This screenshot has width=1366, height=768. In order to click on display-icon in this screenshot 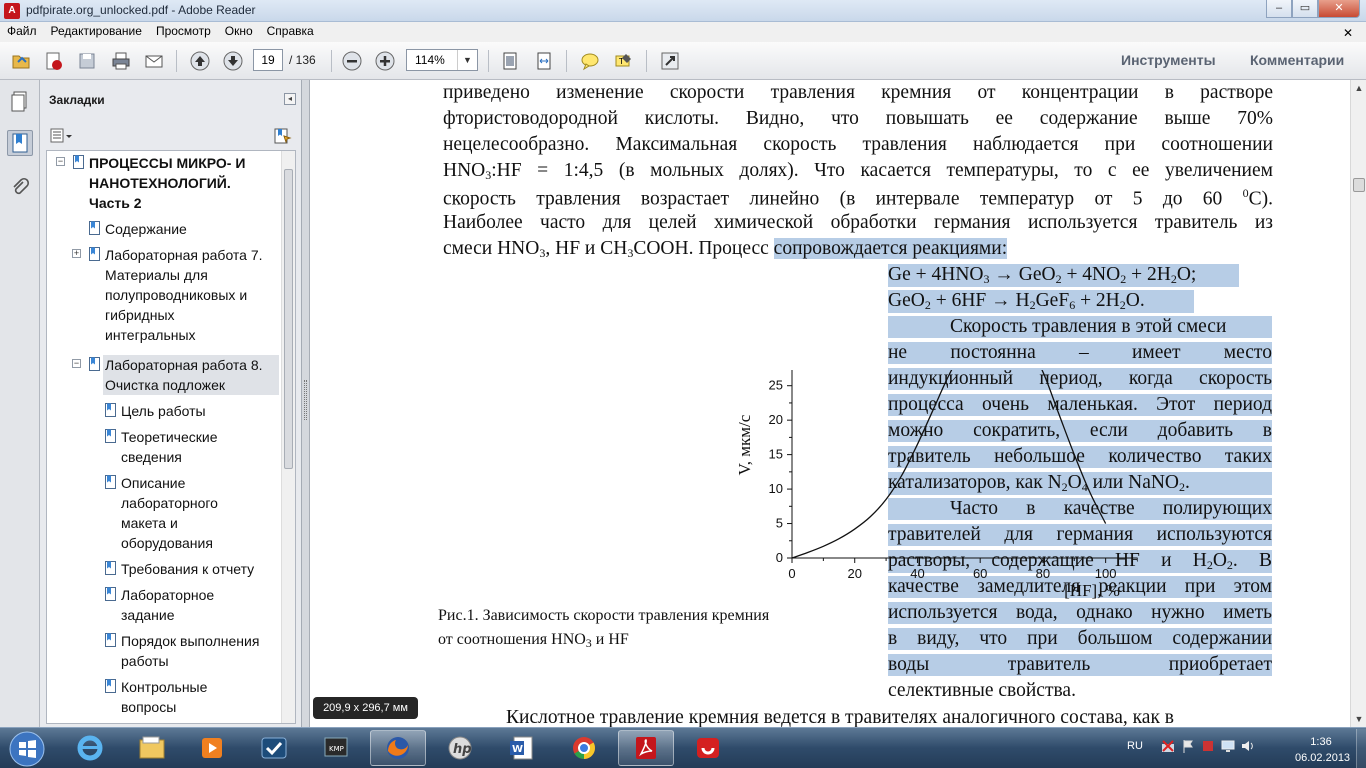, I will do `click(1228, 746)`.